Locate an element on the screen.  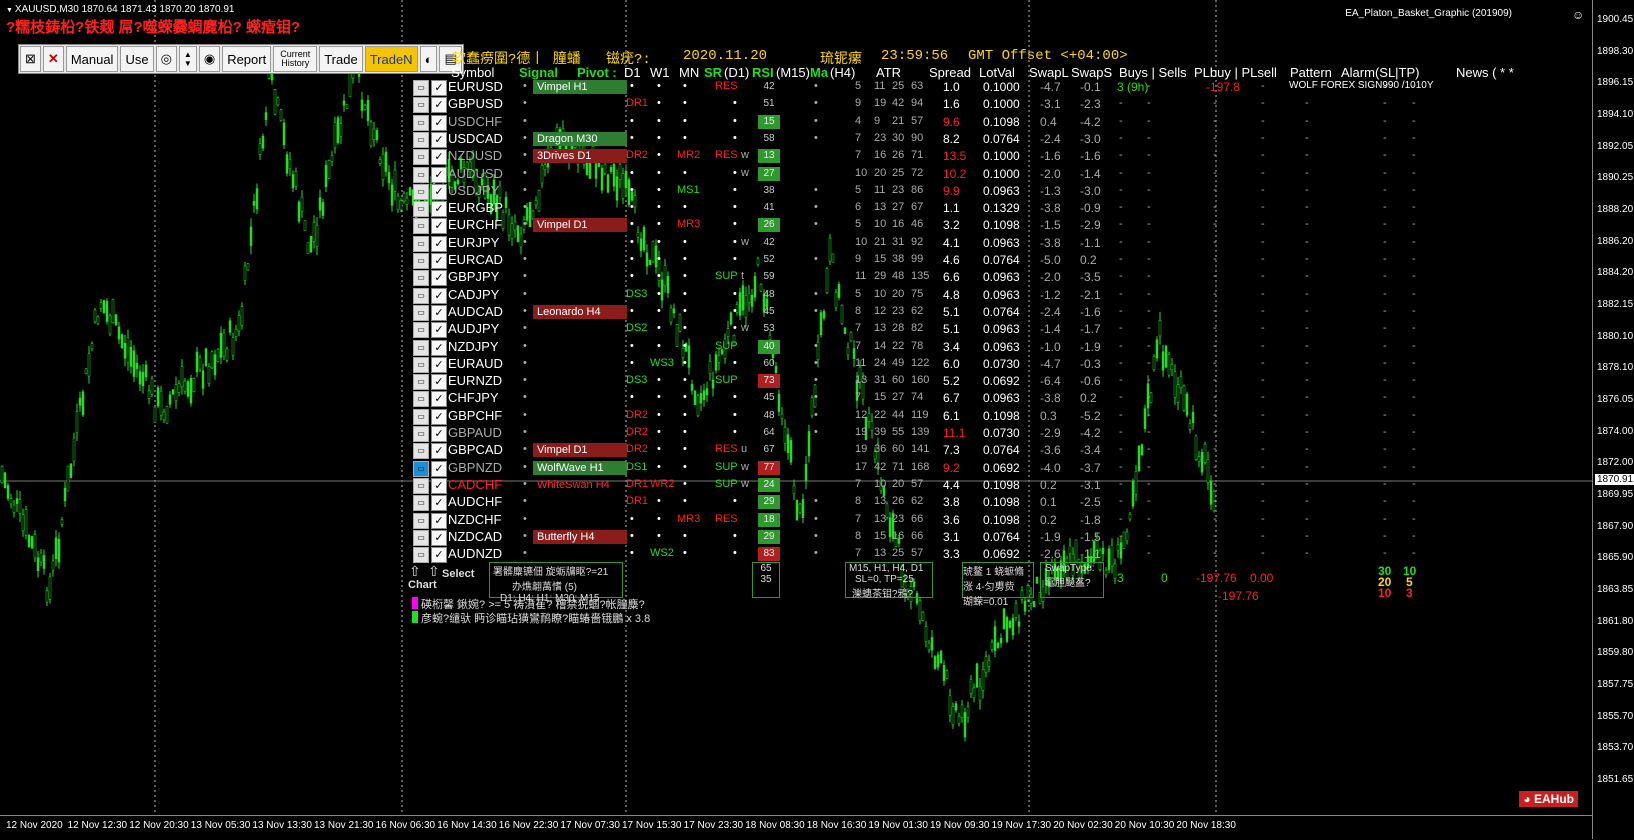
symbol-name: NZDJPY is located at coordinates (473, 346).